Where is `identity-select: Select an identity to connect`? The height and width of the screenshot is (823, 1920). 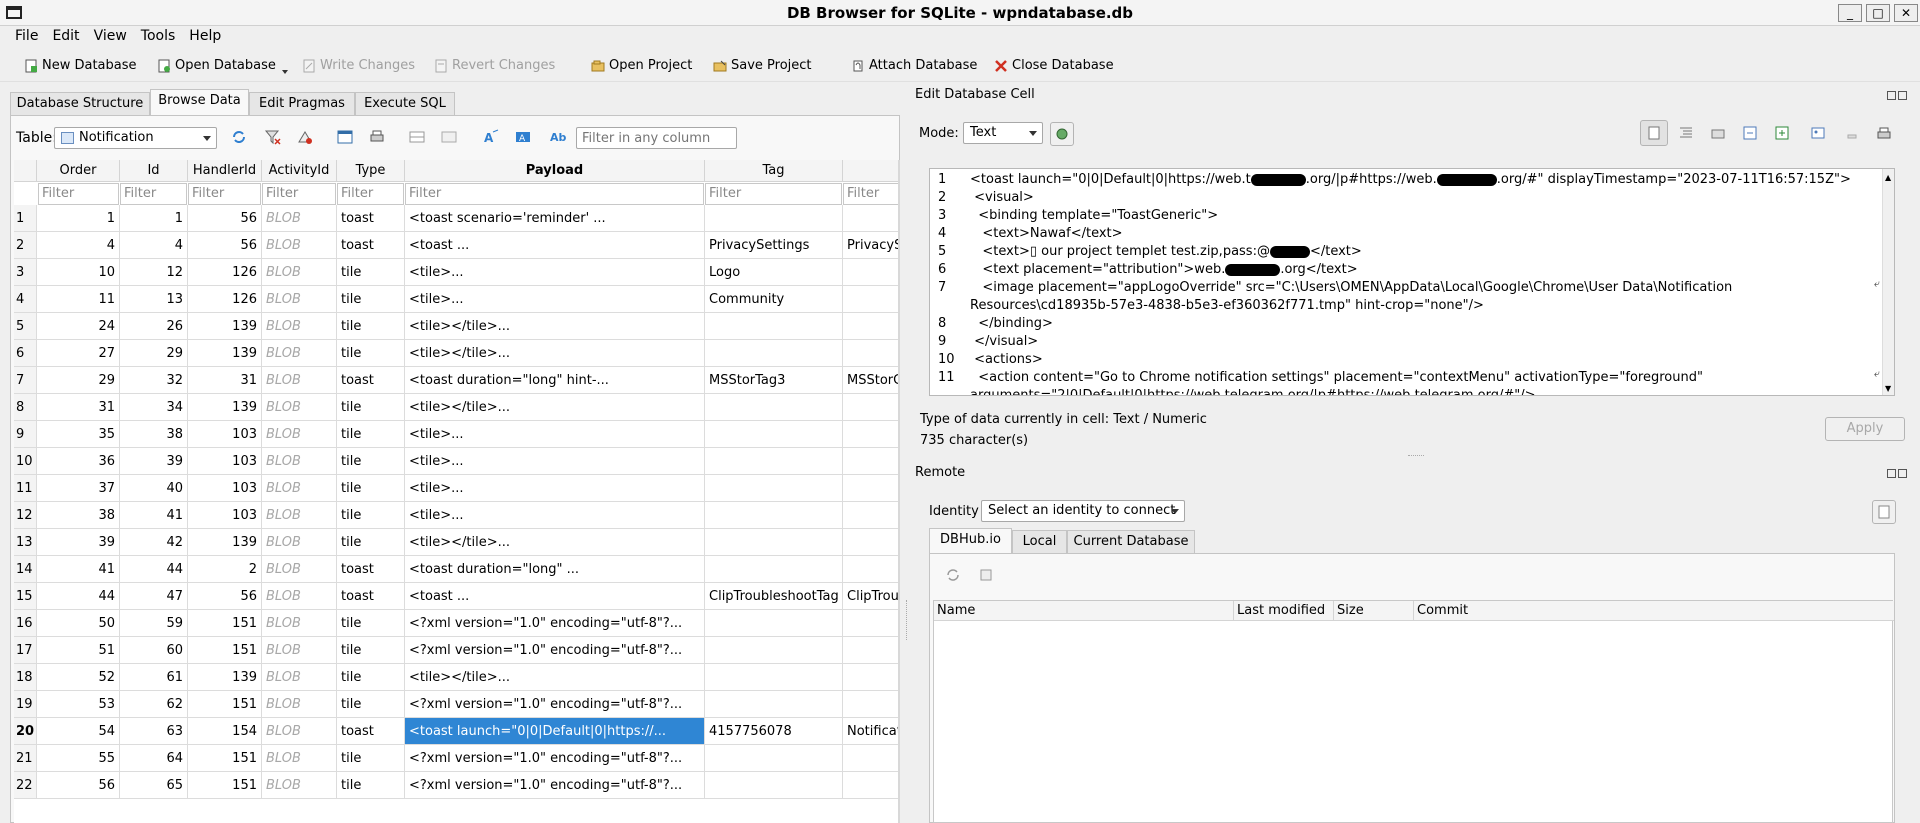 identity-select: Select an identity to connect is located at coordinates (1083, 511).